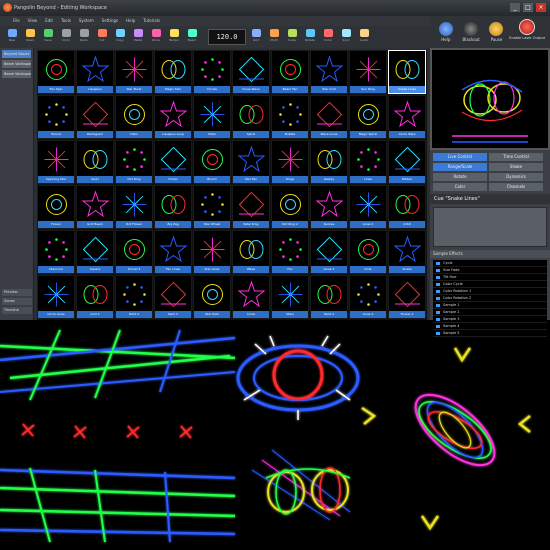 The height and width of the screenshot is (550, 550). I want to click on help-button: Help, so click(445, 32).